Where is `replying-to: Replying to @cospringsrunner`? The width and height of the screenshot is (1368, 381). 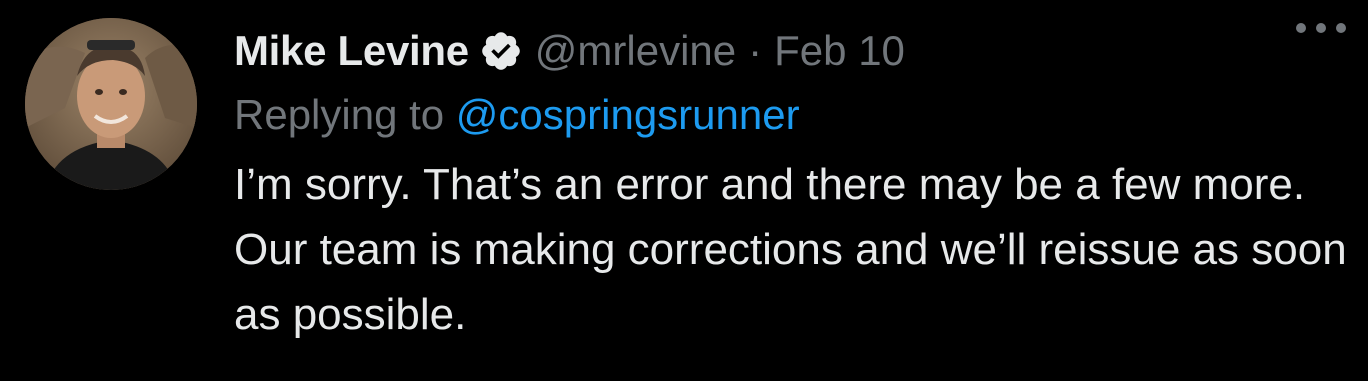
replying-to: Replying to @cospringsrunner is located at coordinates (794, 115).